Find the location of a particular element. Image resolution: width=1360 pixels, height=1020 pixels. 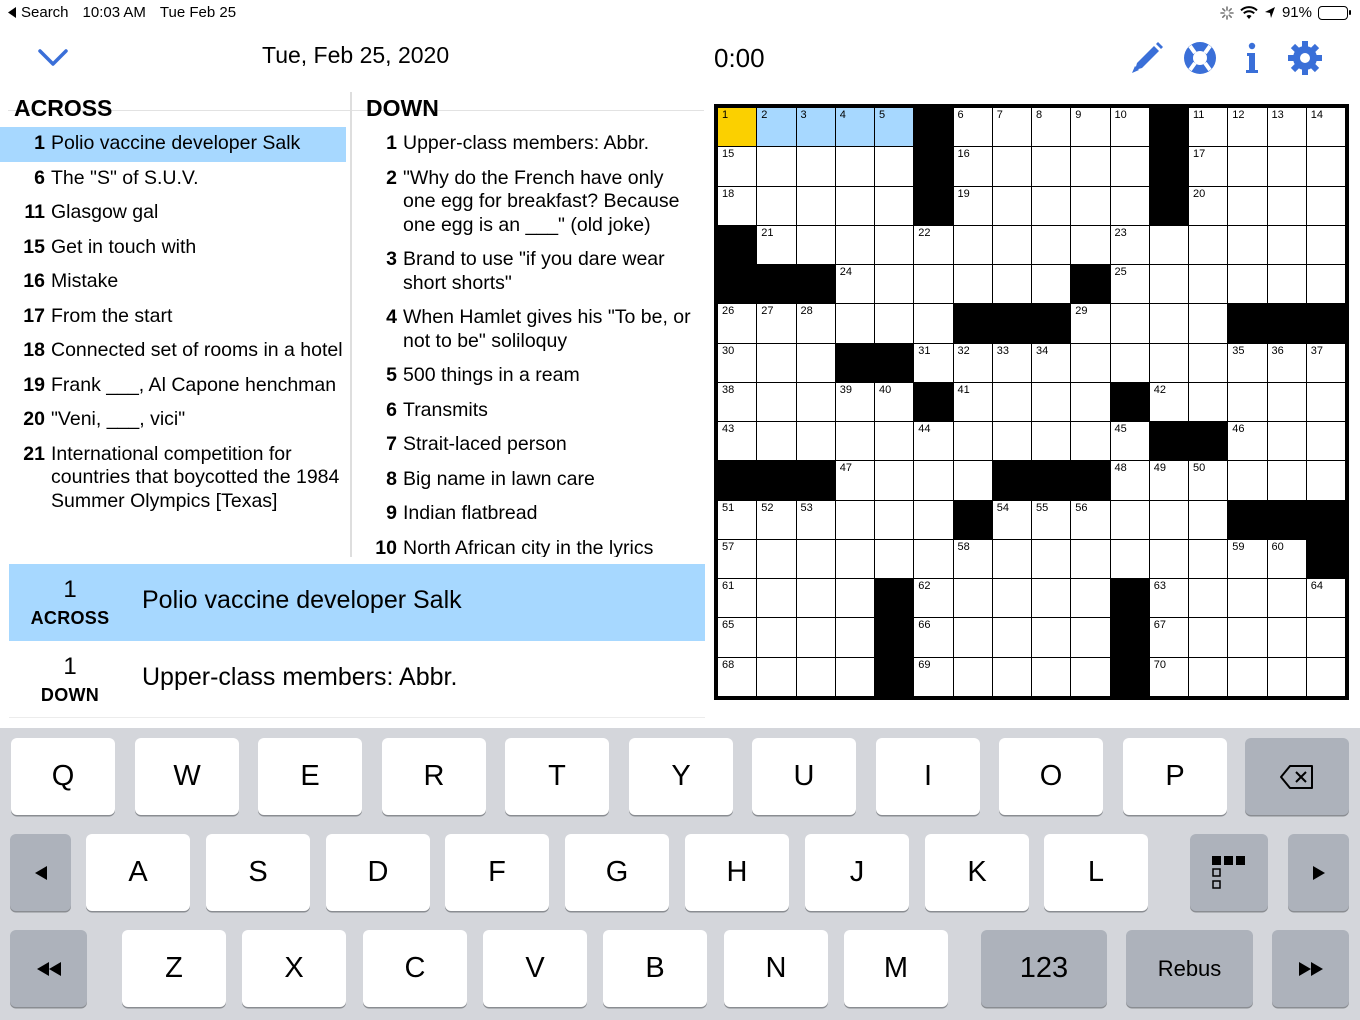

down-clue-5: 5 500 things in a ream is located at coordinates (529, 376).